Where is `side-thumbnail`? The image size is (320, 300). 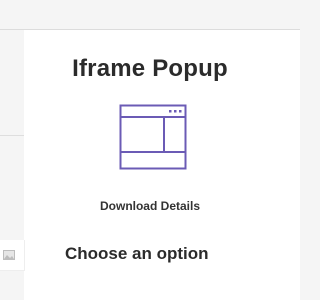 side-thumbnail is located at coordinates (12, 255).